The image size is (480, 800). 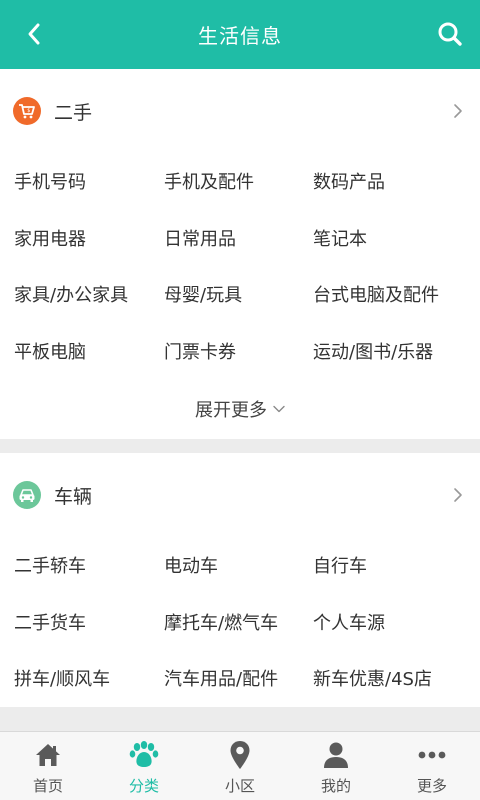 What do you see at coordinates (89, 351) in the screenshot?
I see `category-item: 平板电脑` at bounding box center [89, 351].